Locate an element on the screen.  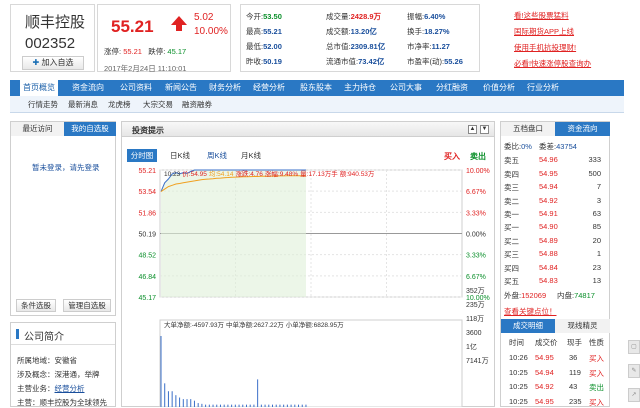
tab-intraday: 分时图 is located at coordinates (142, 155).